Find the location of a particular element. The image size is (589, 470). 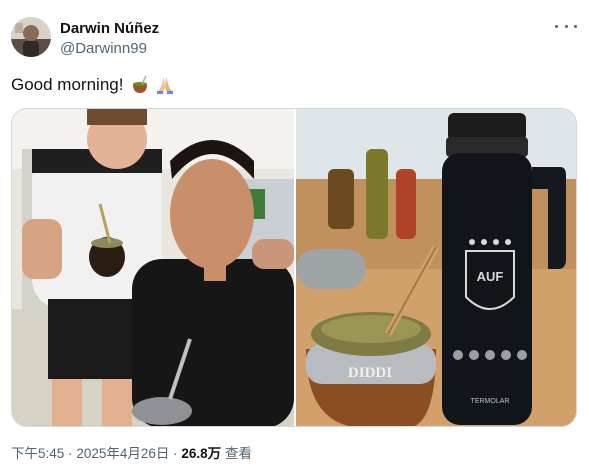

avatar-image is located at coordinates (31, 37).